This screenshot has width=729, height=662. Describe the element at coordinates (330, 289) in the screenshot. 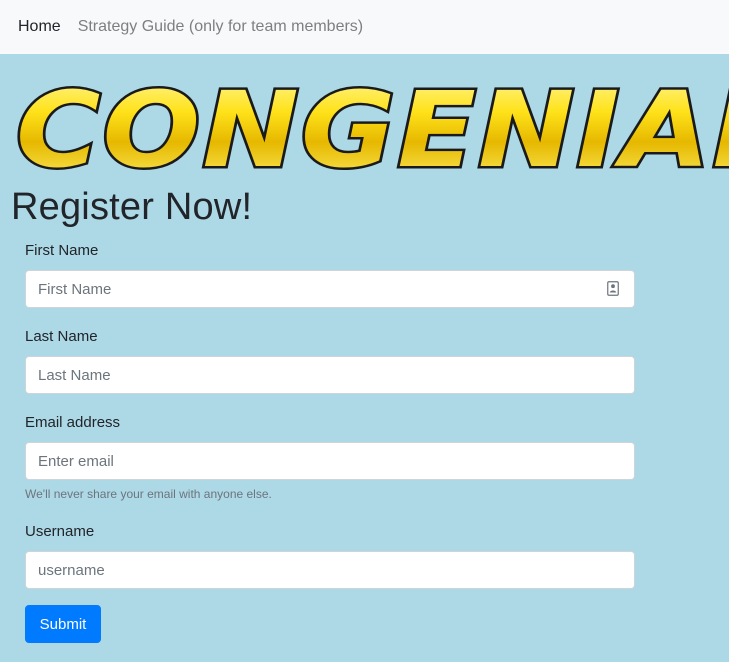

I see `first-name-input` at that location.